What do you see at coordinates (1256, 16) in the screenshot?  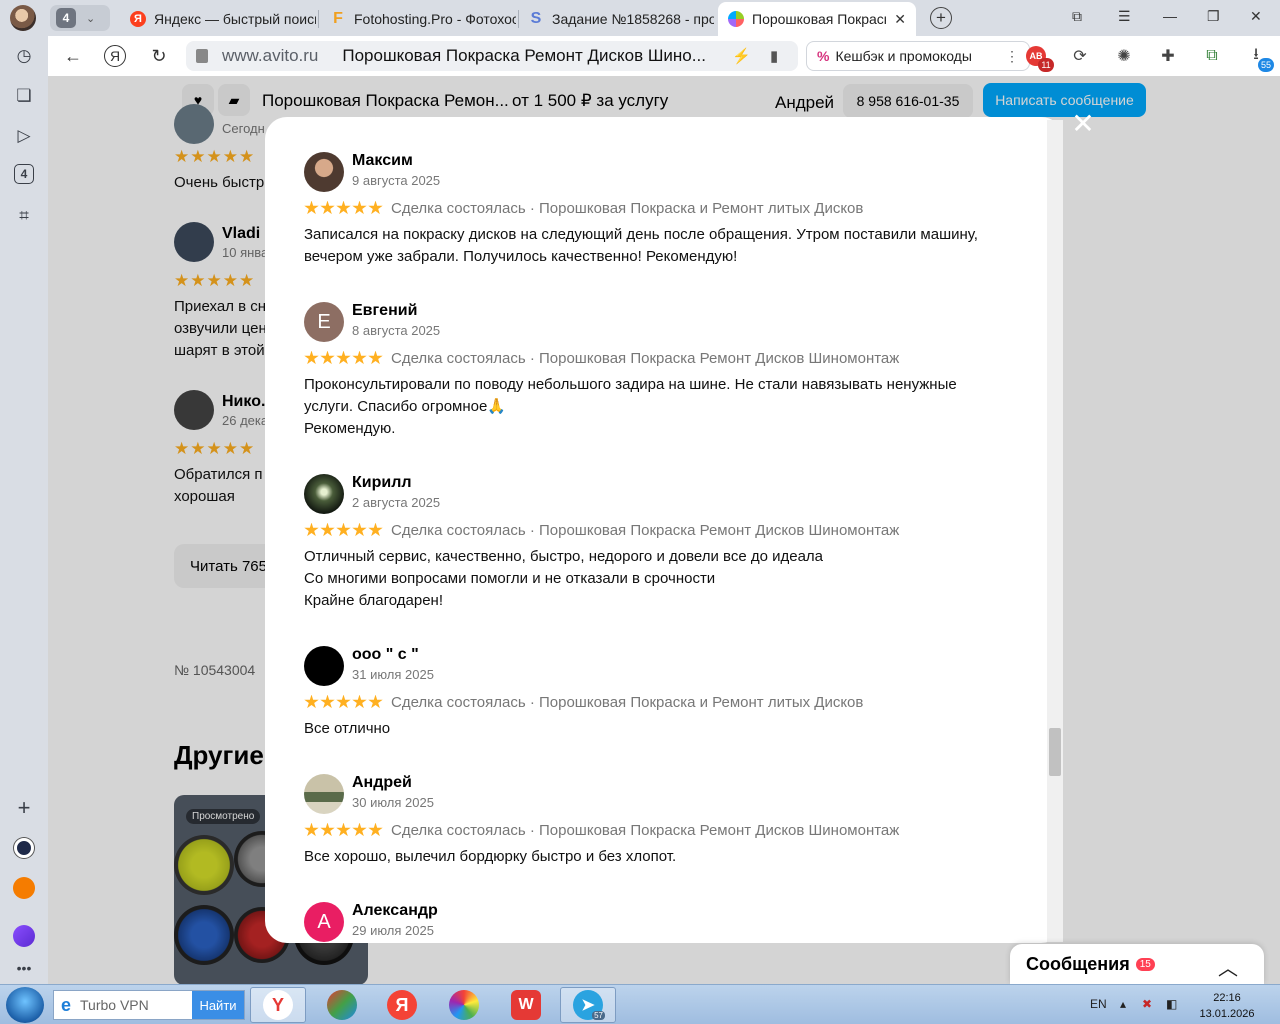 I see `close-window-icon: ✕` at bounding box center [1256, 16].